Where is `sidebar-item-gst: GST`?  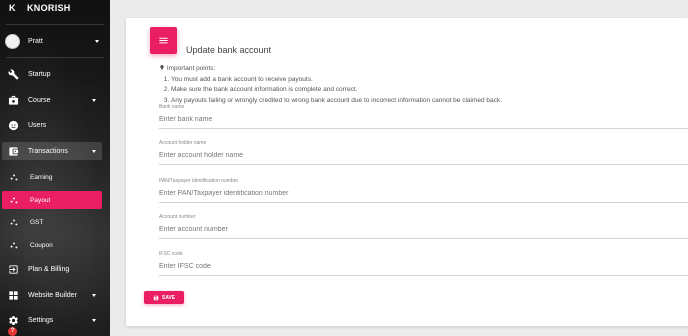
sidebar-item-gst: GST is located at coordinates (52, 222).